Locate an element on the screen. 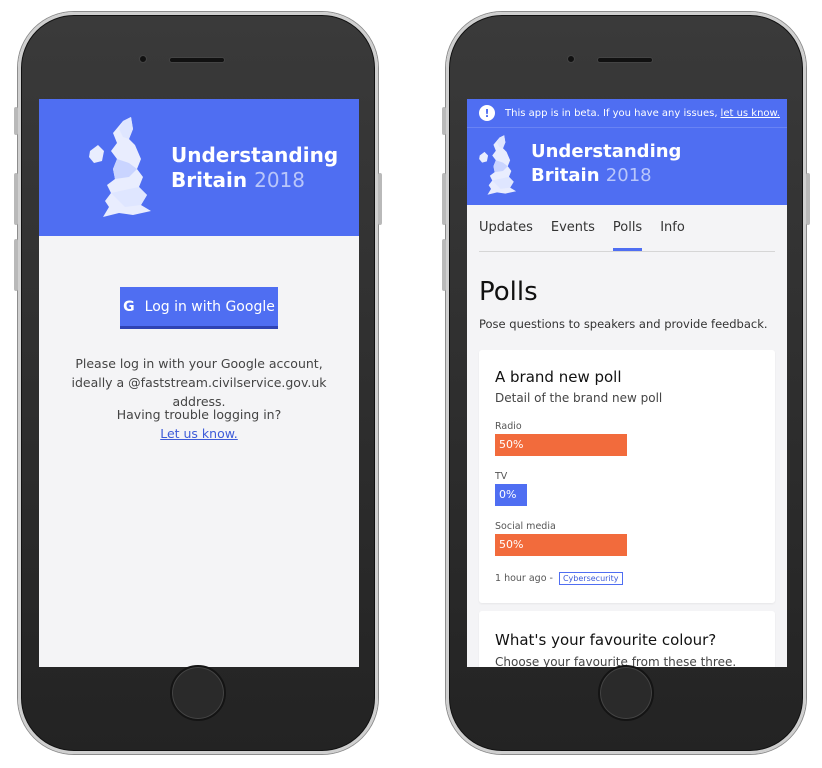 The height and width of the screenshot is (768, 822). poll-meta: 1 hour ago - Cybersecurity is located at coordinates (559, 578).